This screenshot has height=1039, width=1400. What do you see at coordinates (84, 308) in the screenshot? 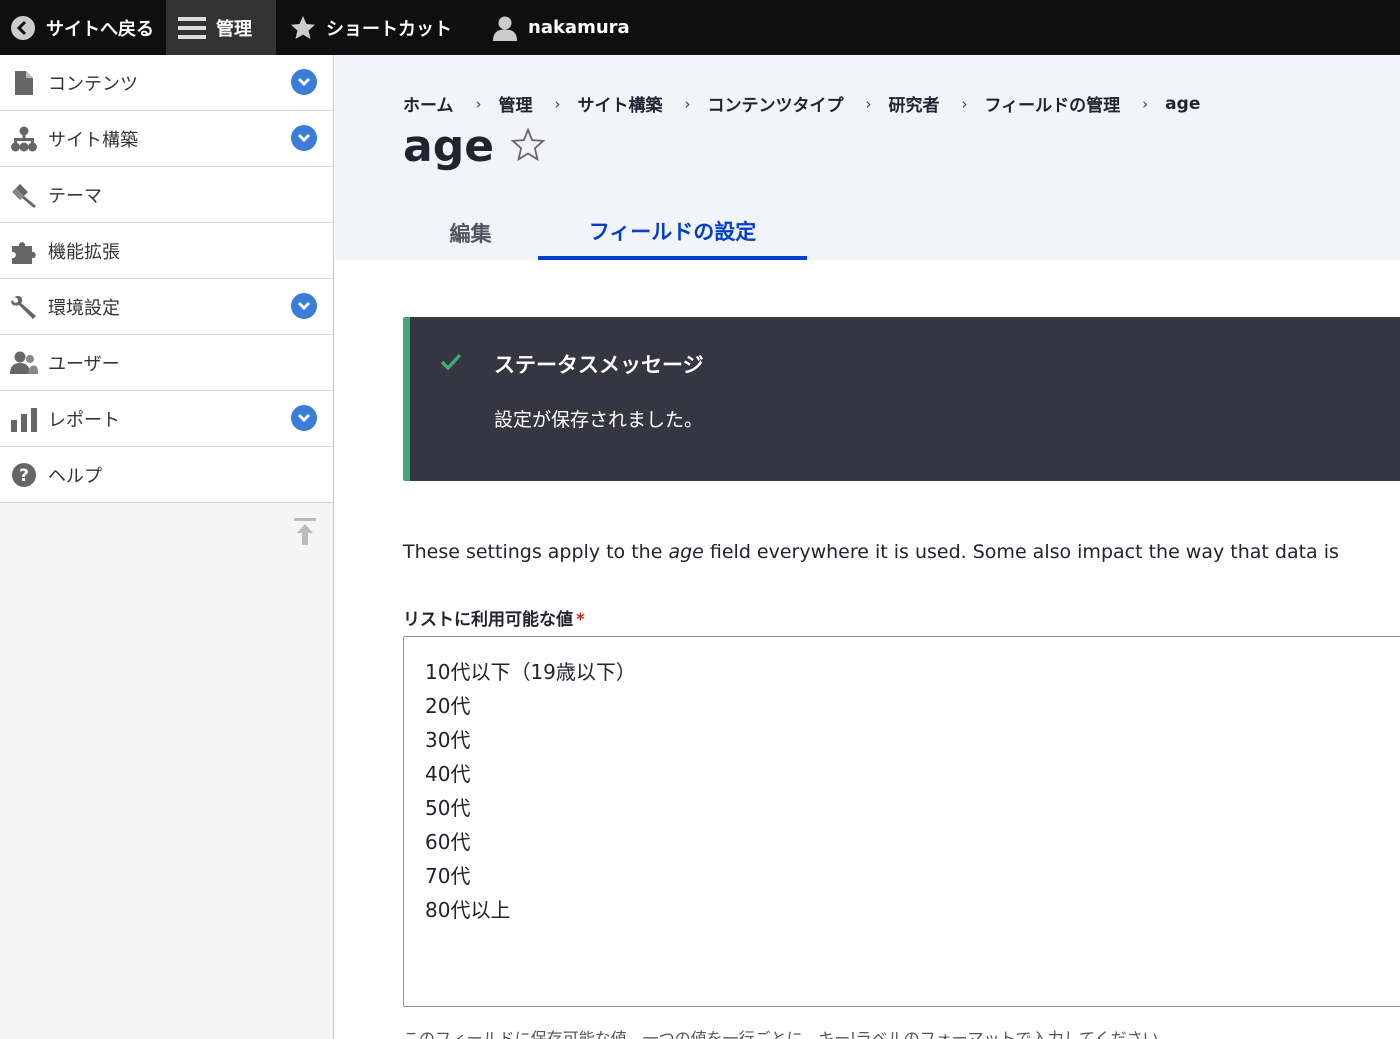
I see `sidebar-item-label: 環境設定` at bounding box center [84, 308].